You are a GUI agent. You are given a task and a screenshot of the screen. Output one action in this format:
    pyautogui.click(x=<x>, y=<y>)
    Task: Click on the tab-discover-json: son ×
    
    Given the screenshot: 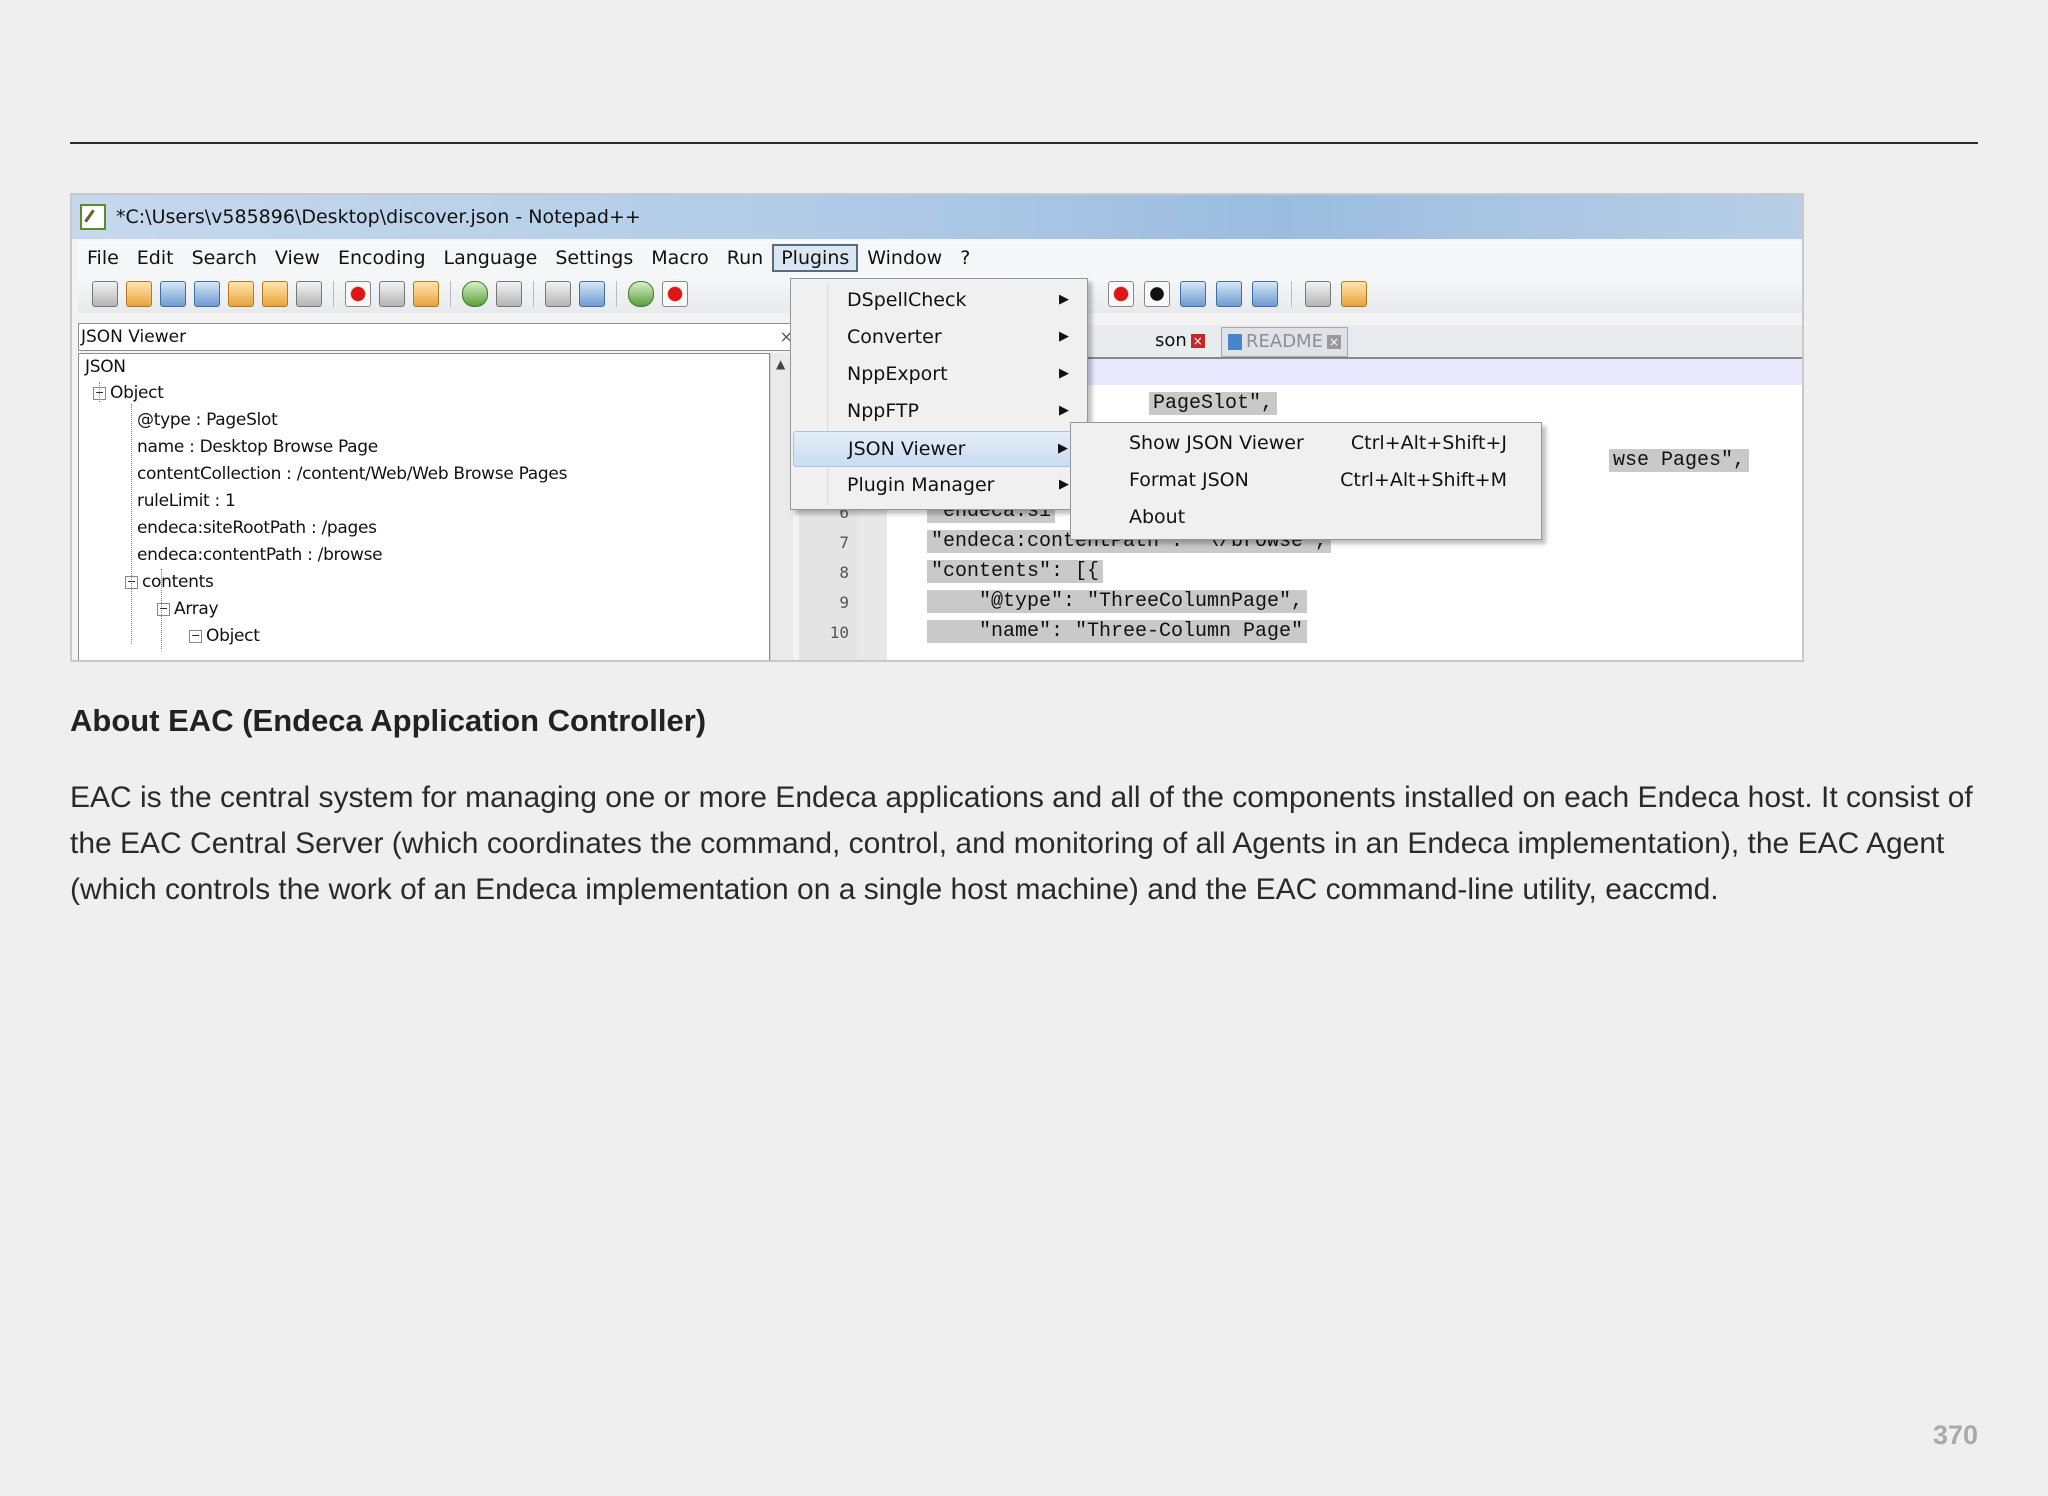 What is the action you would take?
    pyautogui.click(x=1180, y=341)
    